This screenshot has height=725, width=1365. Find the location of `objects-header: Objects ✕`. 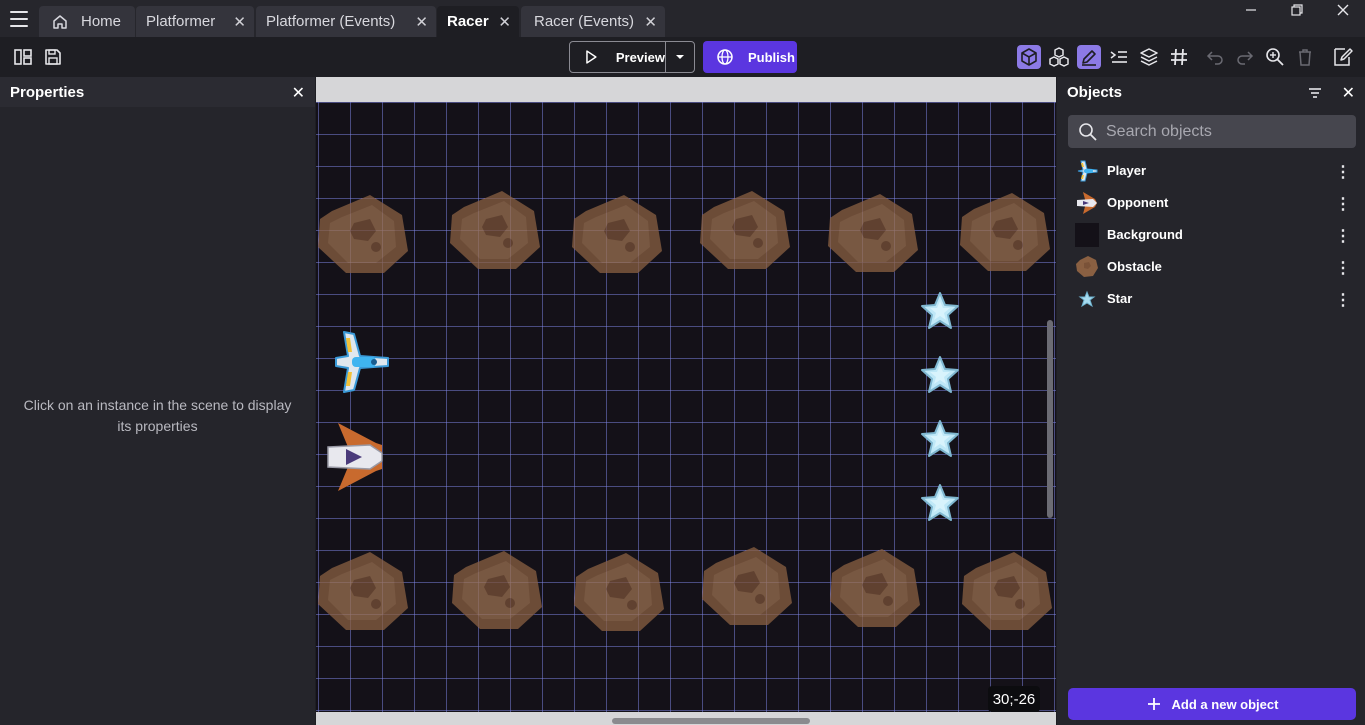

objects-header: Objects ✕ is located at coordinates (1211, 92).